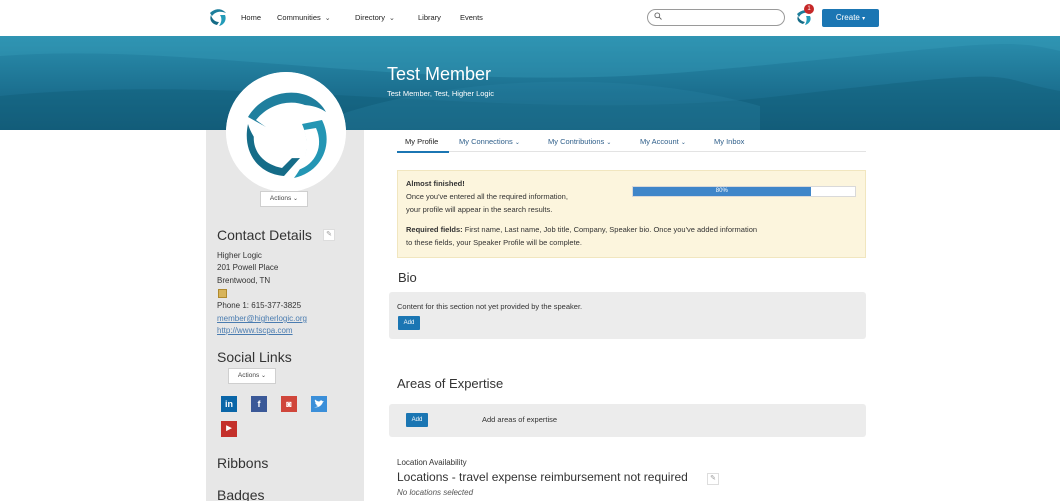  Describe the element at coordinates (489, 141) in the screenshot. I see `tab-my-connections: My Connections ⌄` at that location.